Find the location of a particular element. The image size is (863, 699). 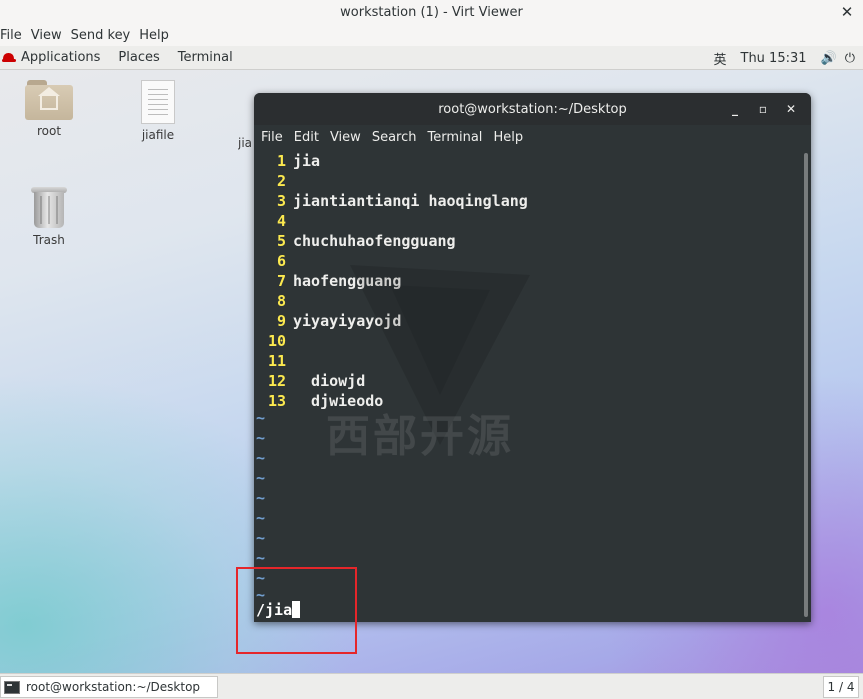

editor-line: 4 is located at coordinates (273, 221).